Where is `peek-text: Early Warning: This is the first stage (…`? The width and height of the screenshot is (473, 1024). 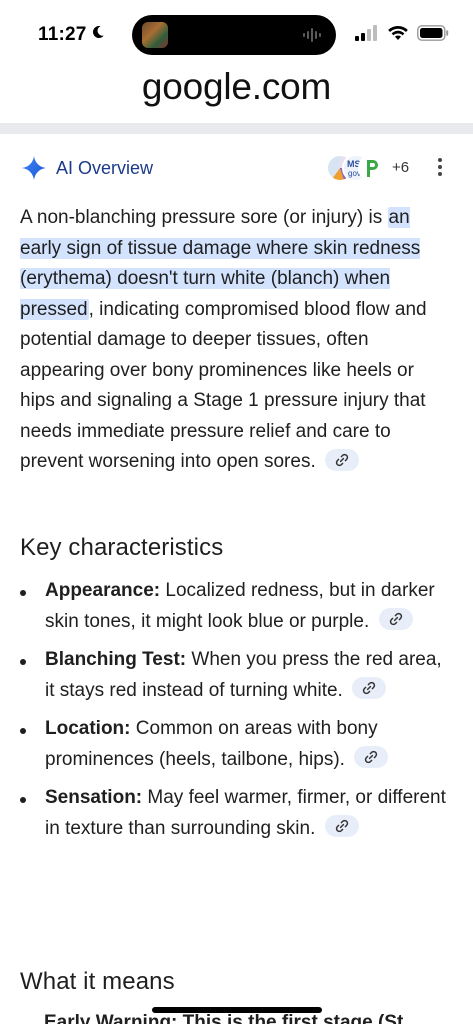 peek-text: Early Warning: This is the first stage (… is located at coordinates (224, 1018).